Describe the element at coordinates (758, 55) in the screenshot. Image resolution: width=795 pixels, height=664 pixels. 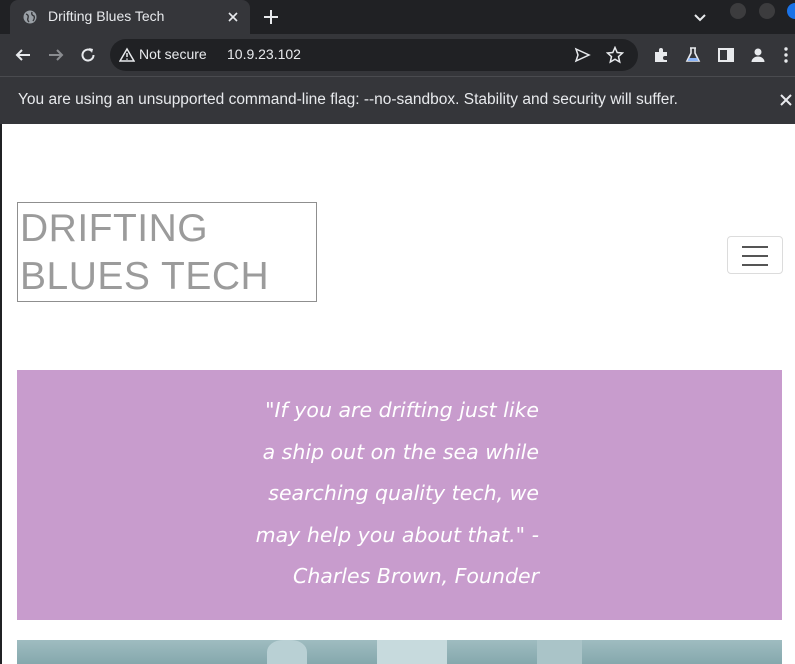
I see `profile-avatar-icon` at that location.